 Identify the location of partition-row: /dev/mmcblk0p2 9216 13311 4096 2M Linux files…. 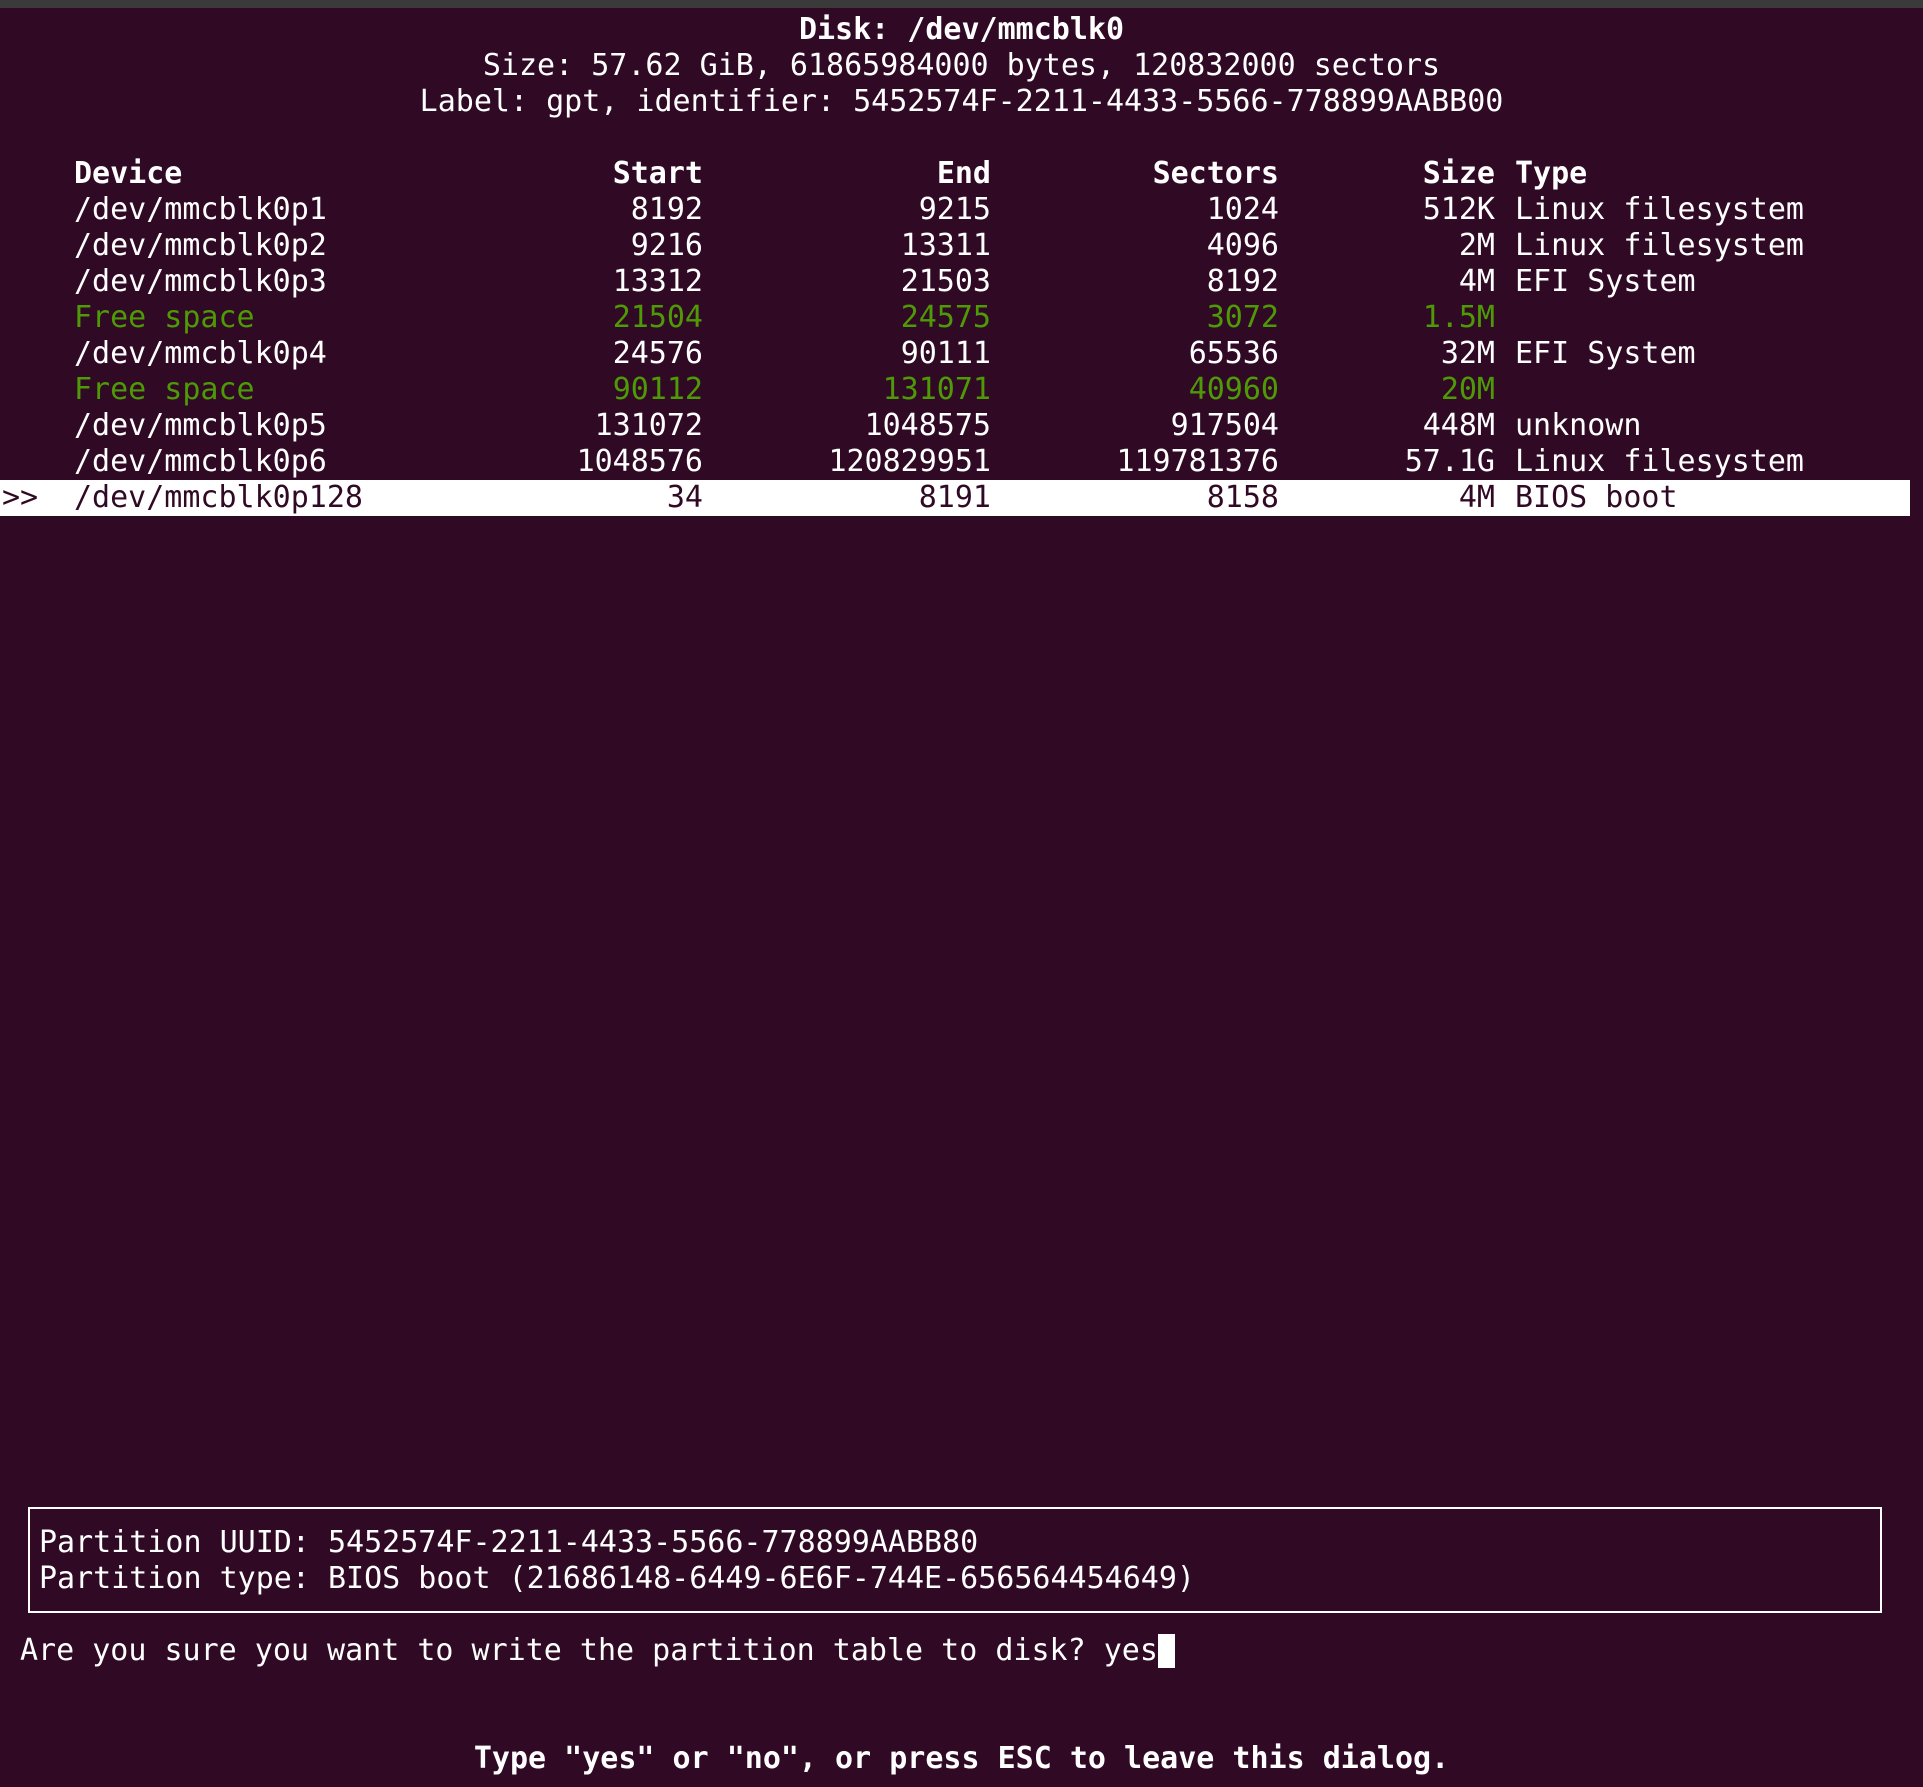
(955, 246).